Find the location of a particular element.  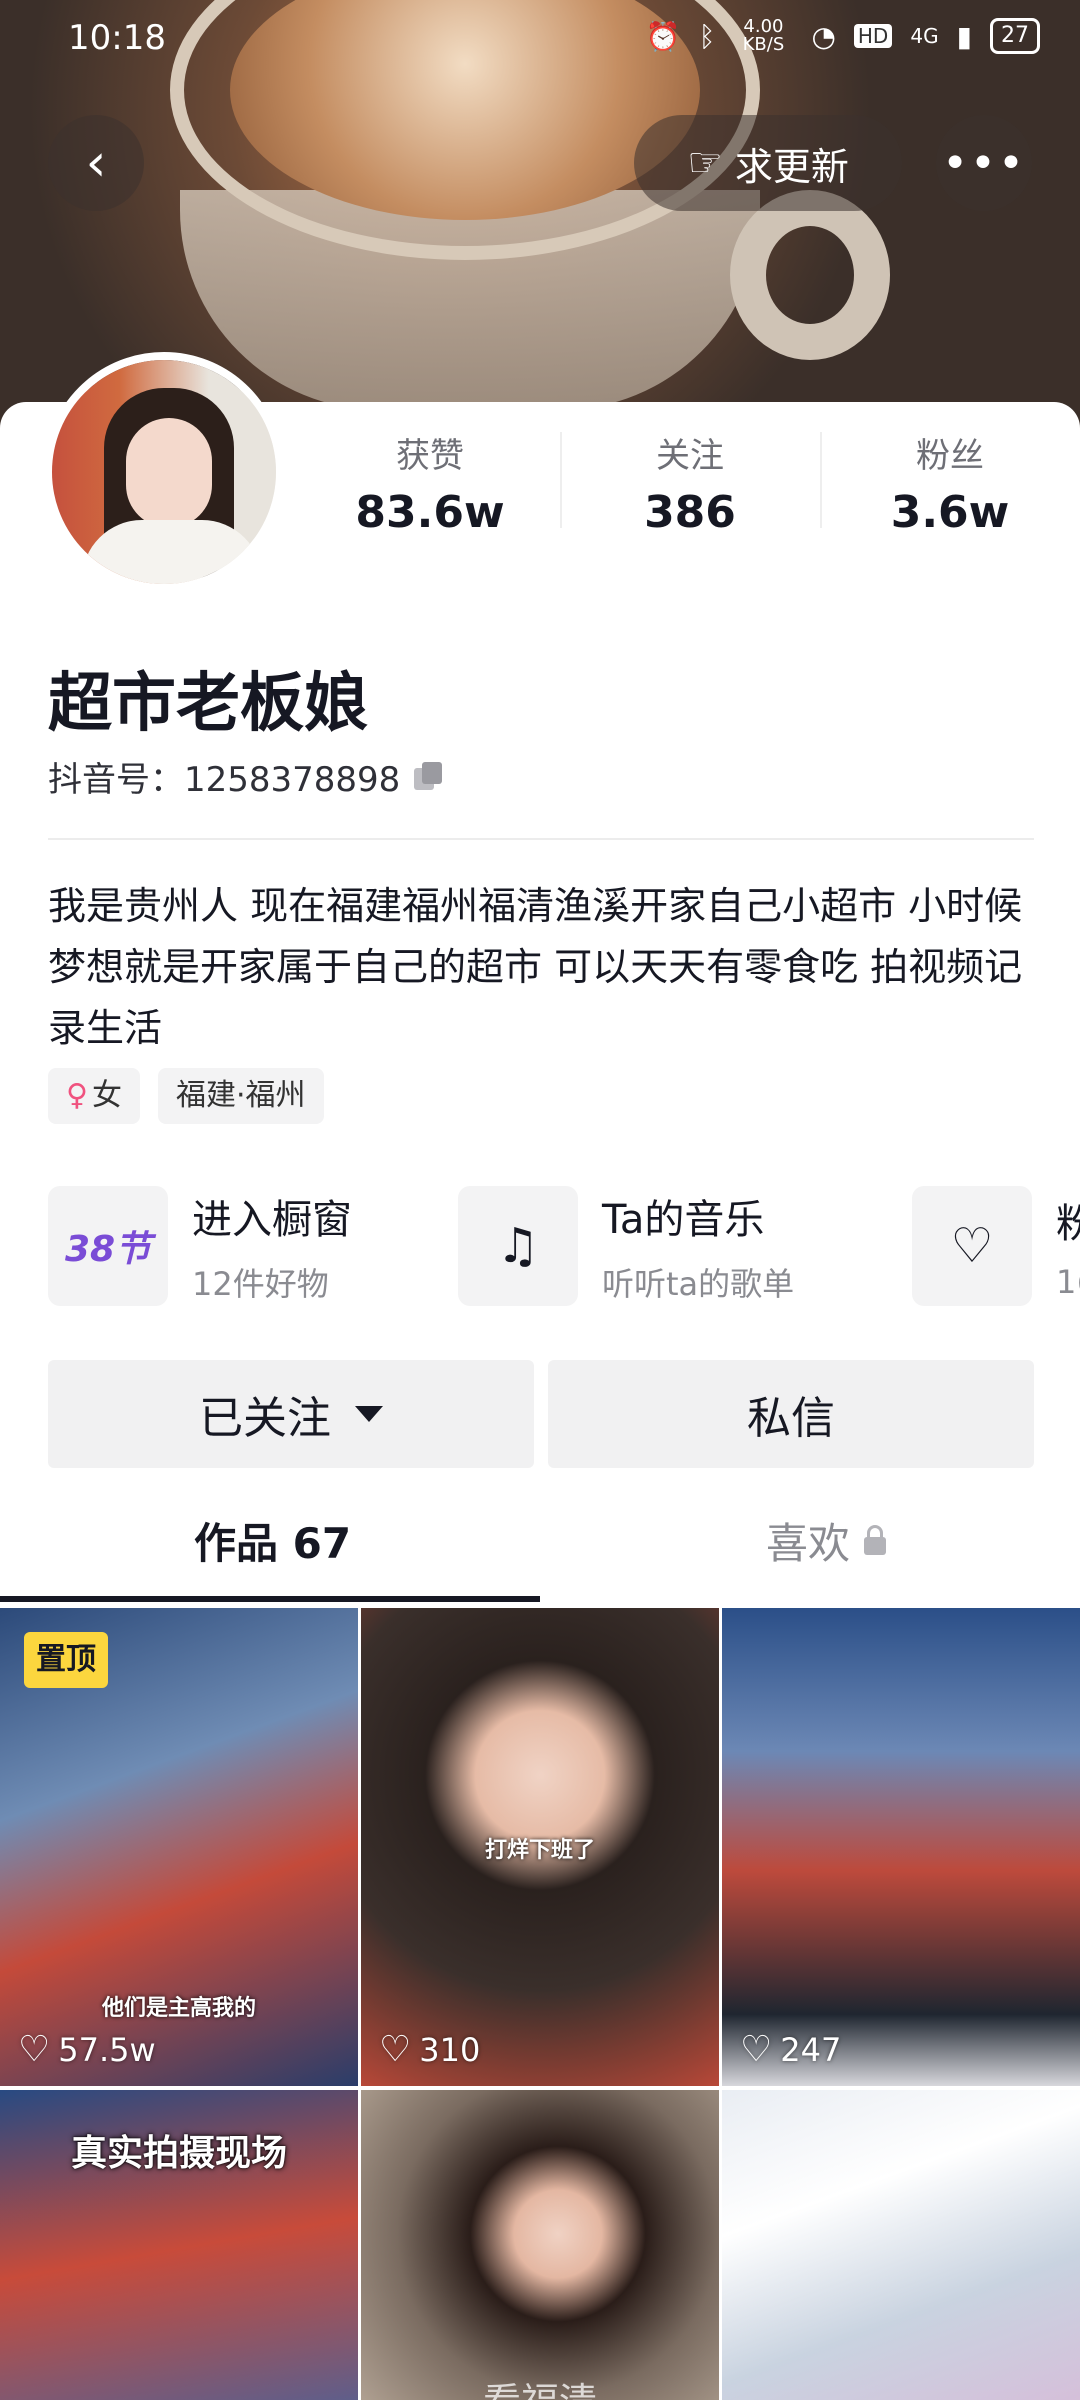

likes-count: 247 is located at coordinates (811, 2049).